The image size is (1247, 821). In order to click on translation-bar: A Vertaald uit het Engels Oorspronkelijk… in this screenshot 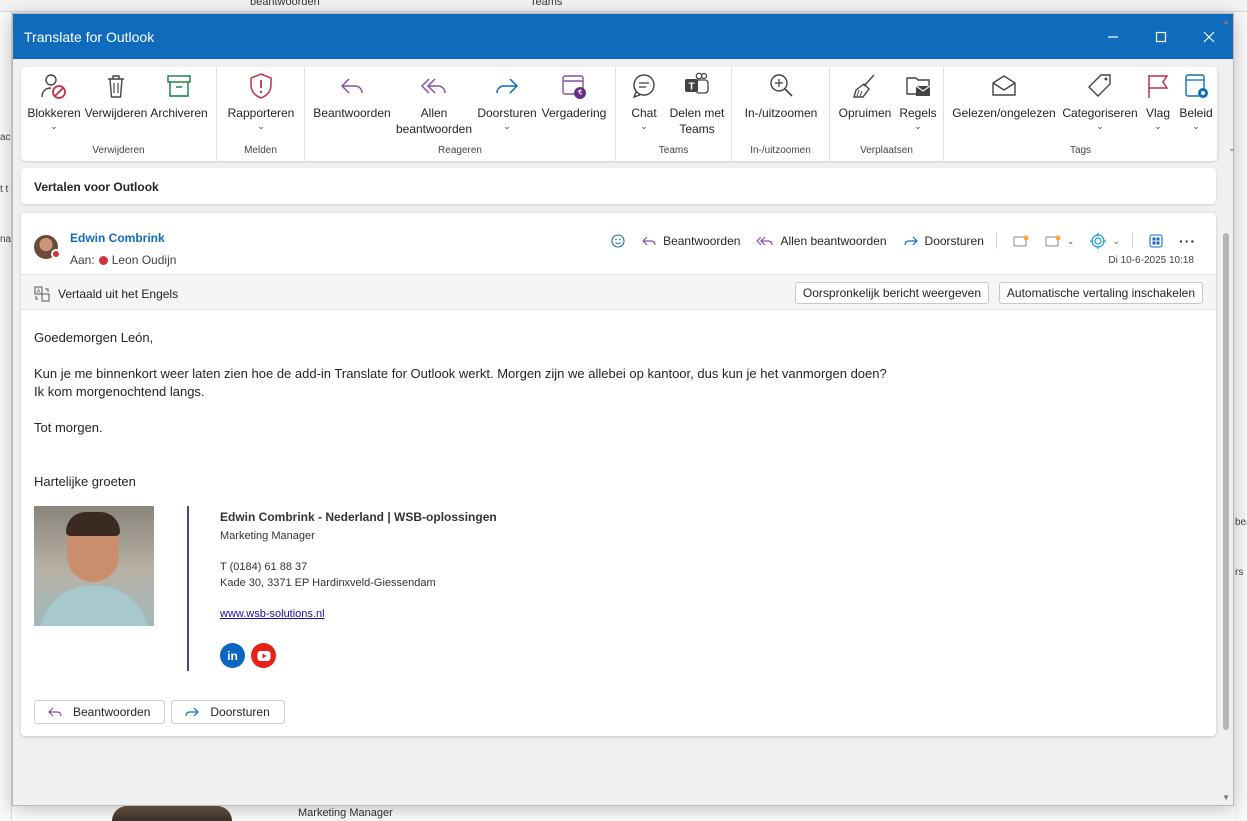, I will do `click(618, 292)`.